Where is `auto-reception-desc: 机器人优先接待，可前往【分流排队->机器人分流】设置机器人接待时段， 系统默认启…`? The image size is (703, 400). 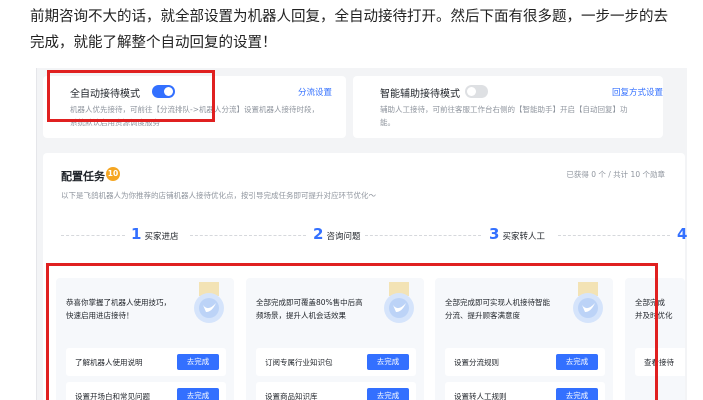 auto-reception-desc: 机器人优先接待，可前往【分流排队->机器人分流】设置机器人接待时段， 系统默认启… is located at coordinates (205, 116).